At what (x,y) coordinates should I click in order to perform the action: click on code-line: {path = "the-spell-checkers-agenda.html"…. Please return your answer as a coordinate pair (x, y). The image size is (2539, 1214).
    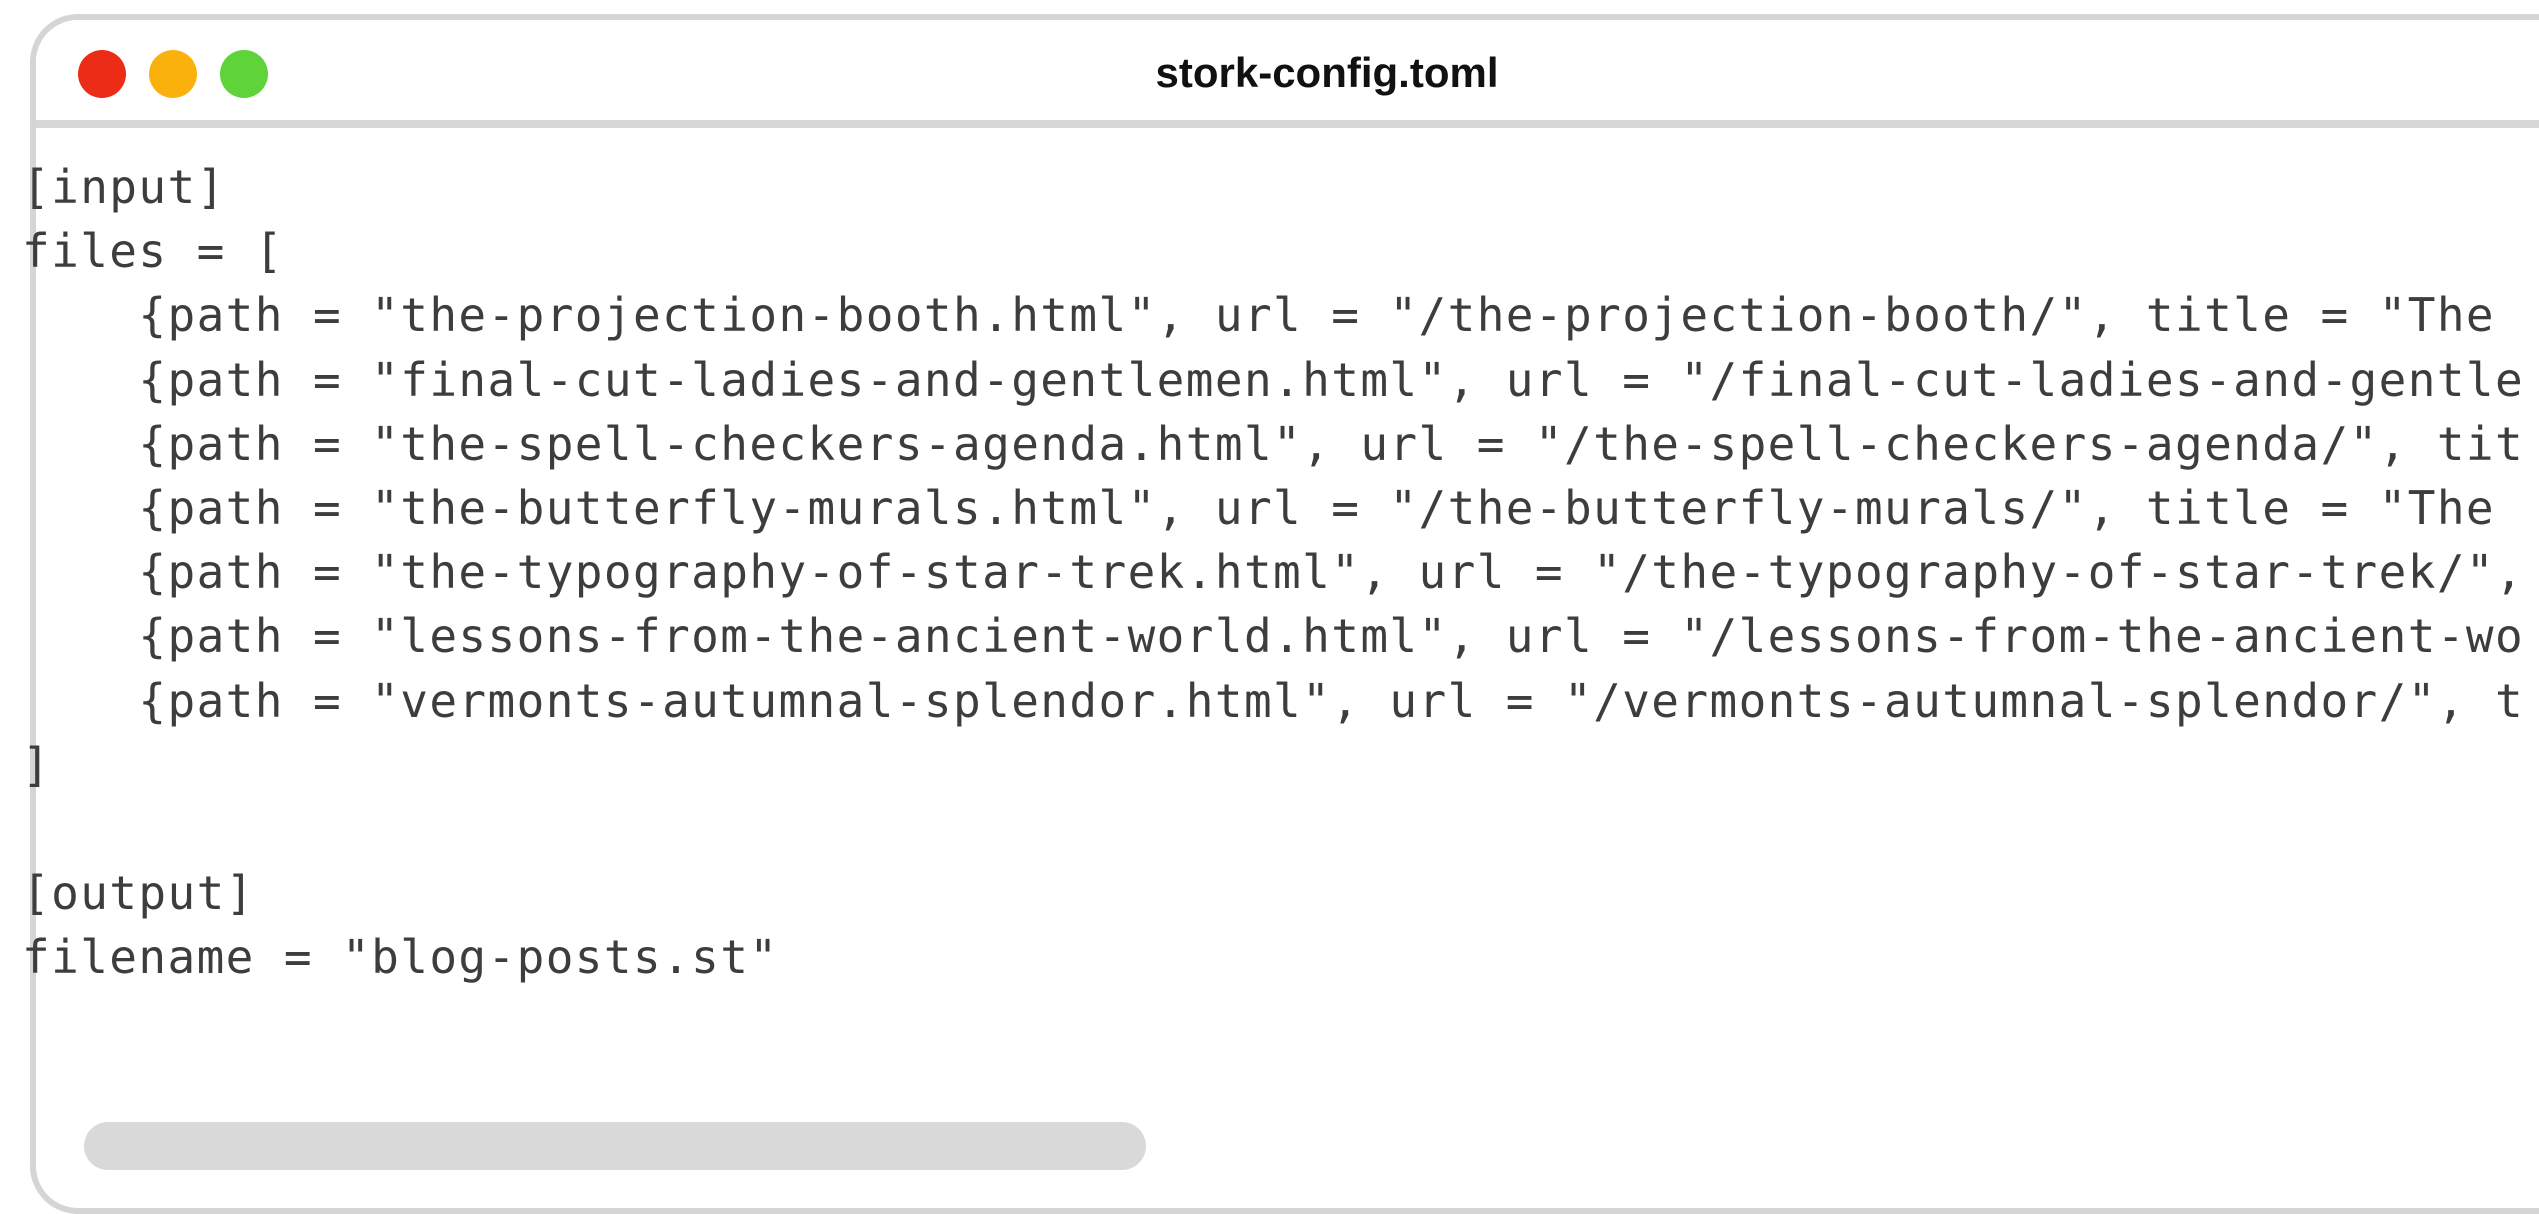
    Looking at the image, I should click on (1273, 444).